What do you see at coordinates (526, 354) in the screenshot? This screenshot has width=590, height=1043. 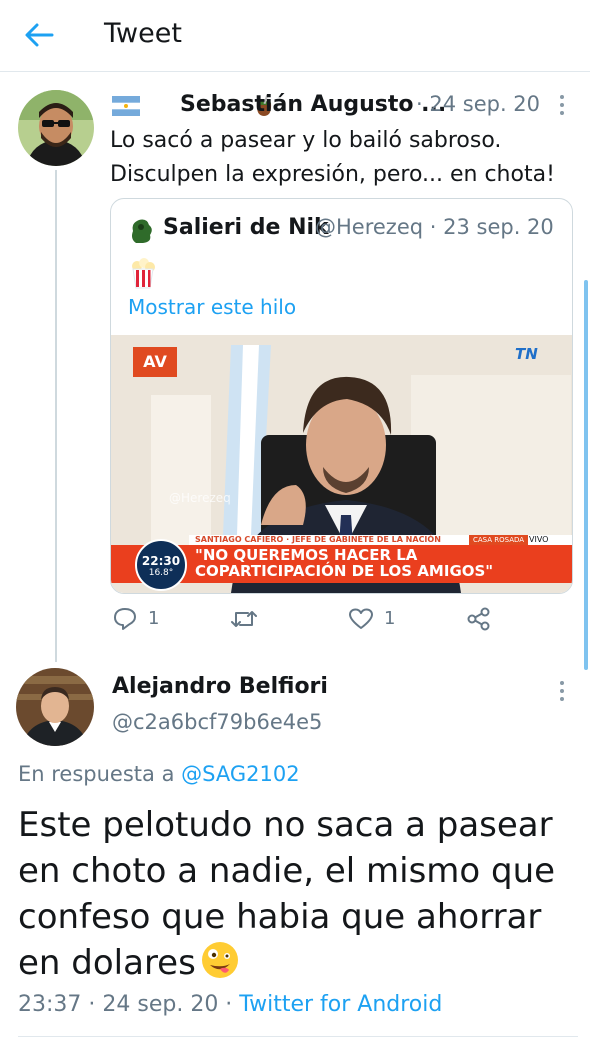 I see `network-logo: TN` at bounding box center [526, 354].